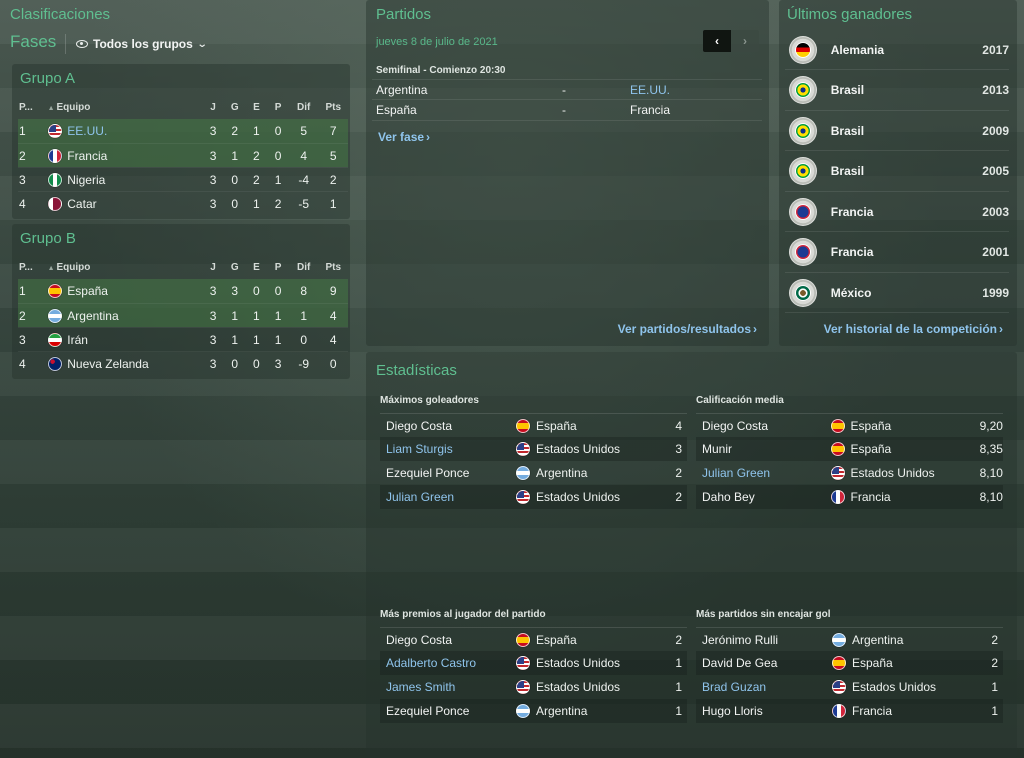 The height and width of the screenshot is (758, 1024). What do you see at coordinates (533, 449) in the screenshot?
I see `stat-row: Liam Sturgis Estados Unidos 3` at bounding box center [533, 449].